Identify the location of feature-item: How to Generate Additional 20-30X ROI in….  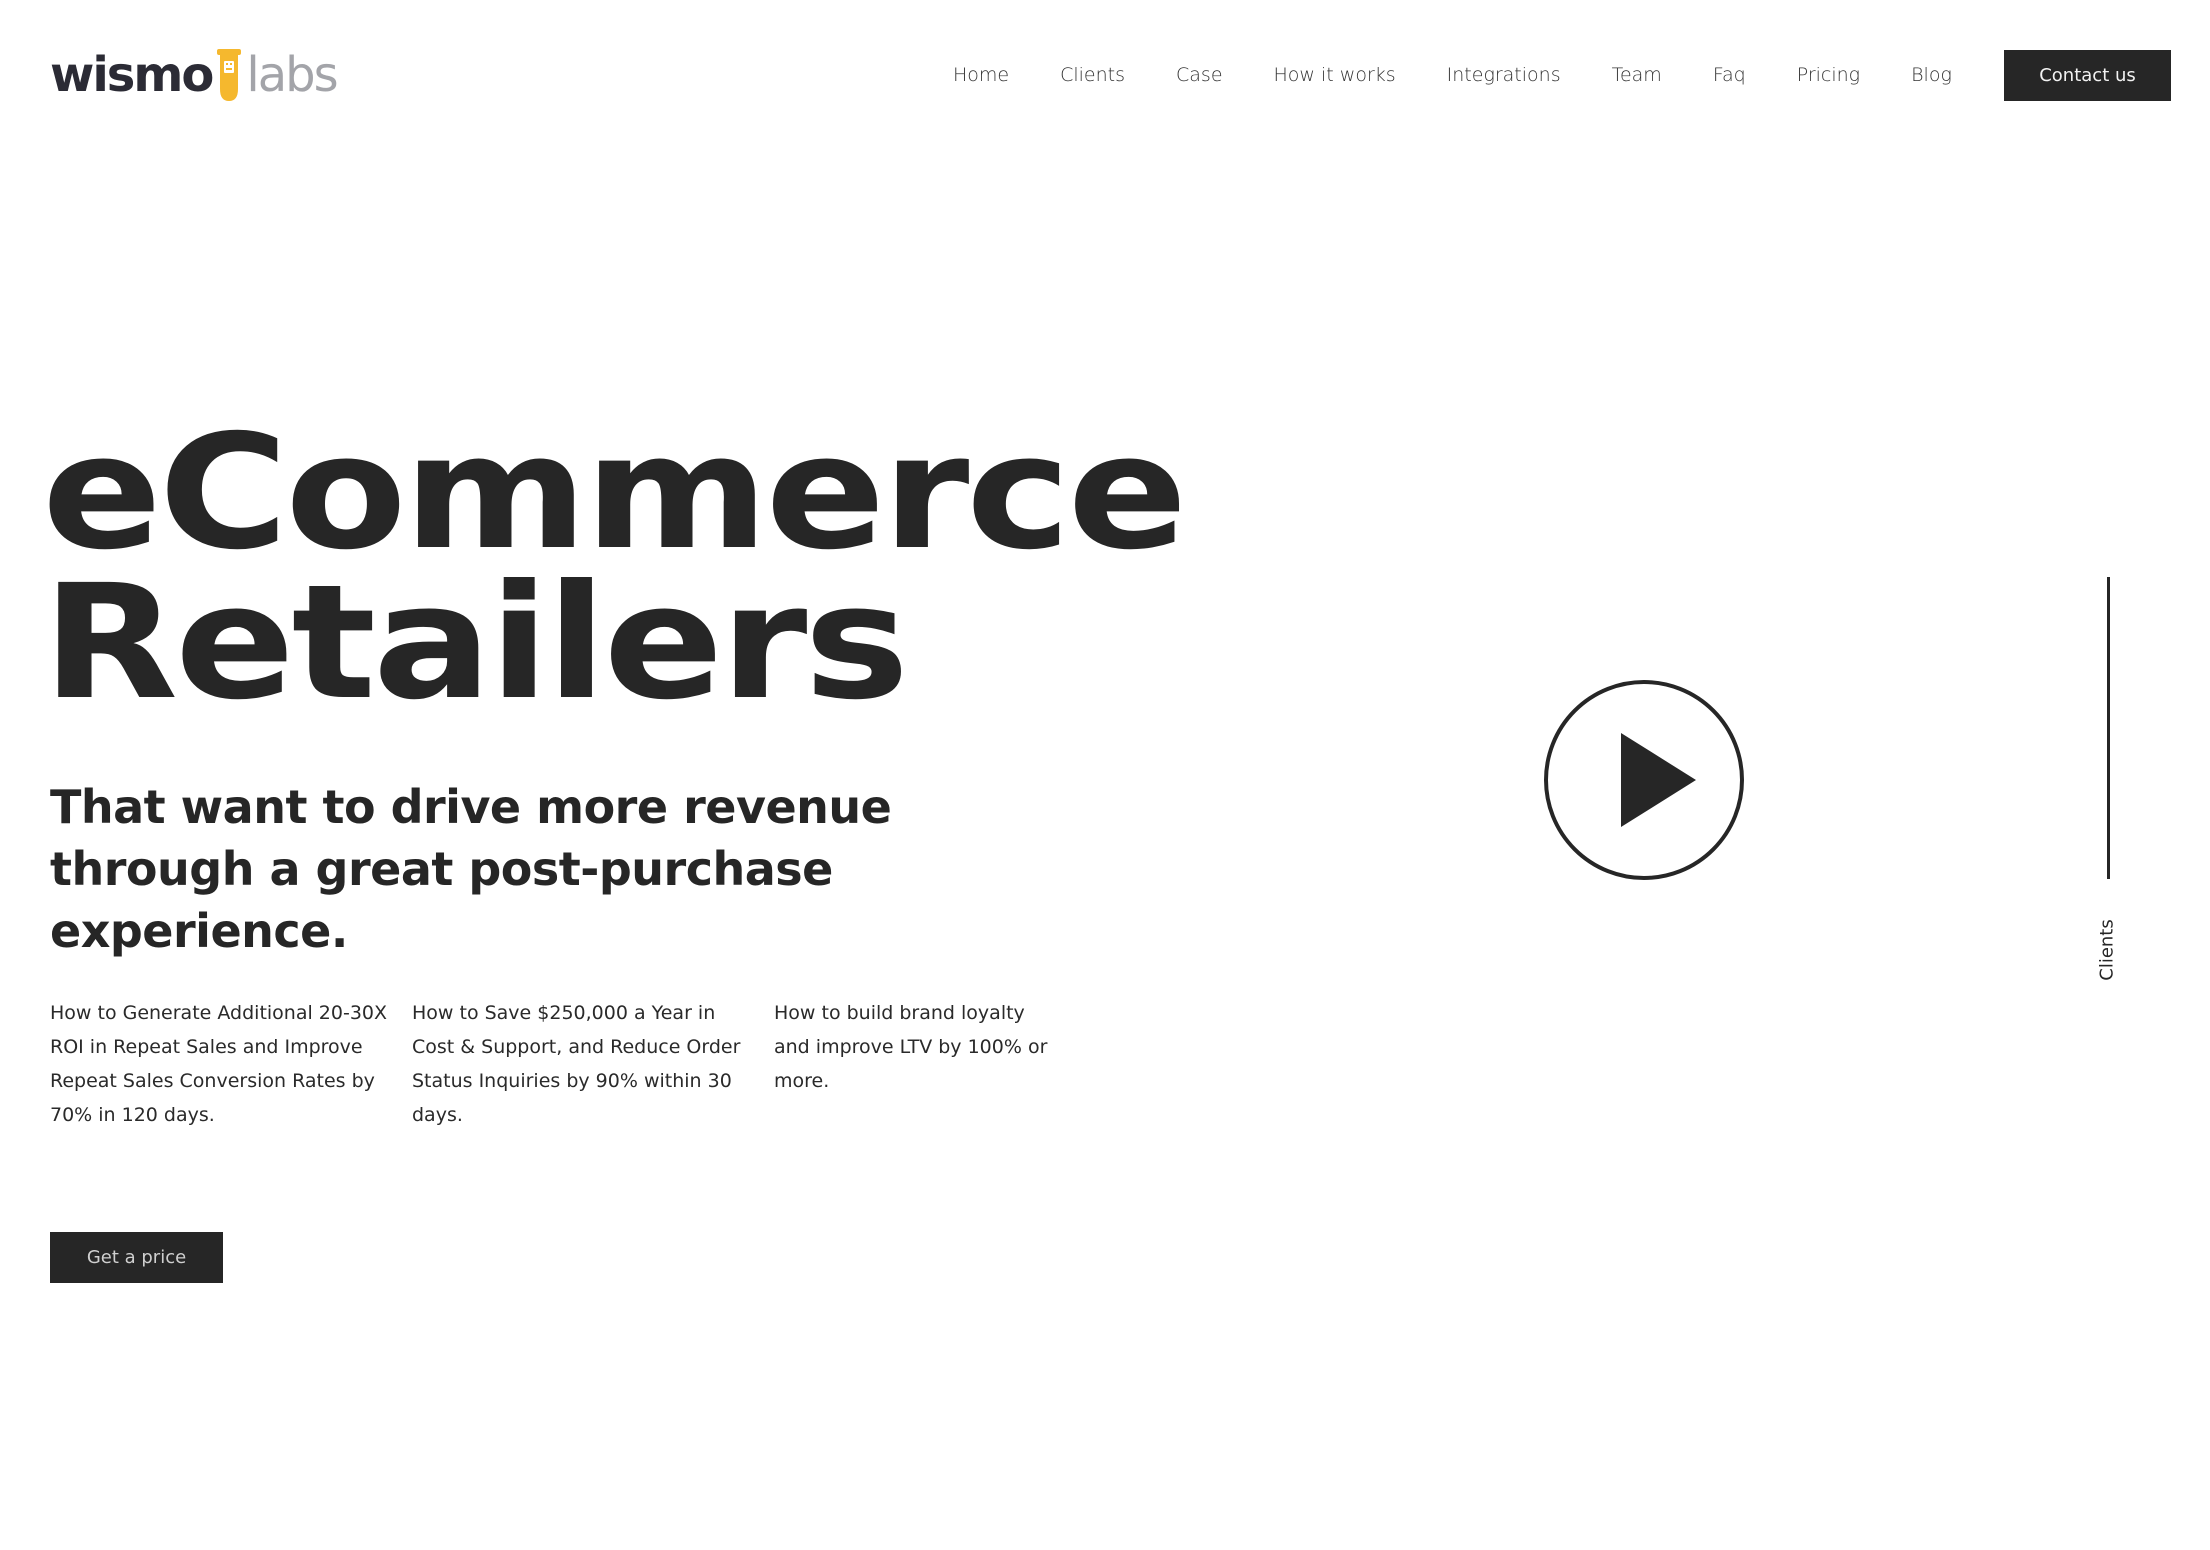
(219, 1064).